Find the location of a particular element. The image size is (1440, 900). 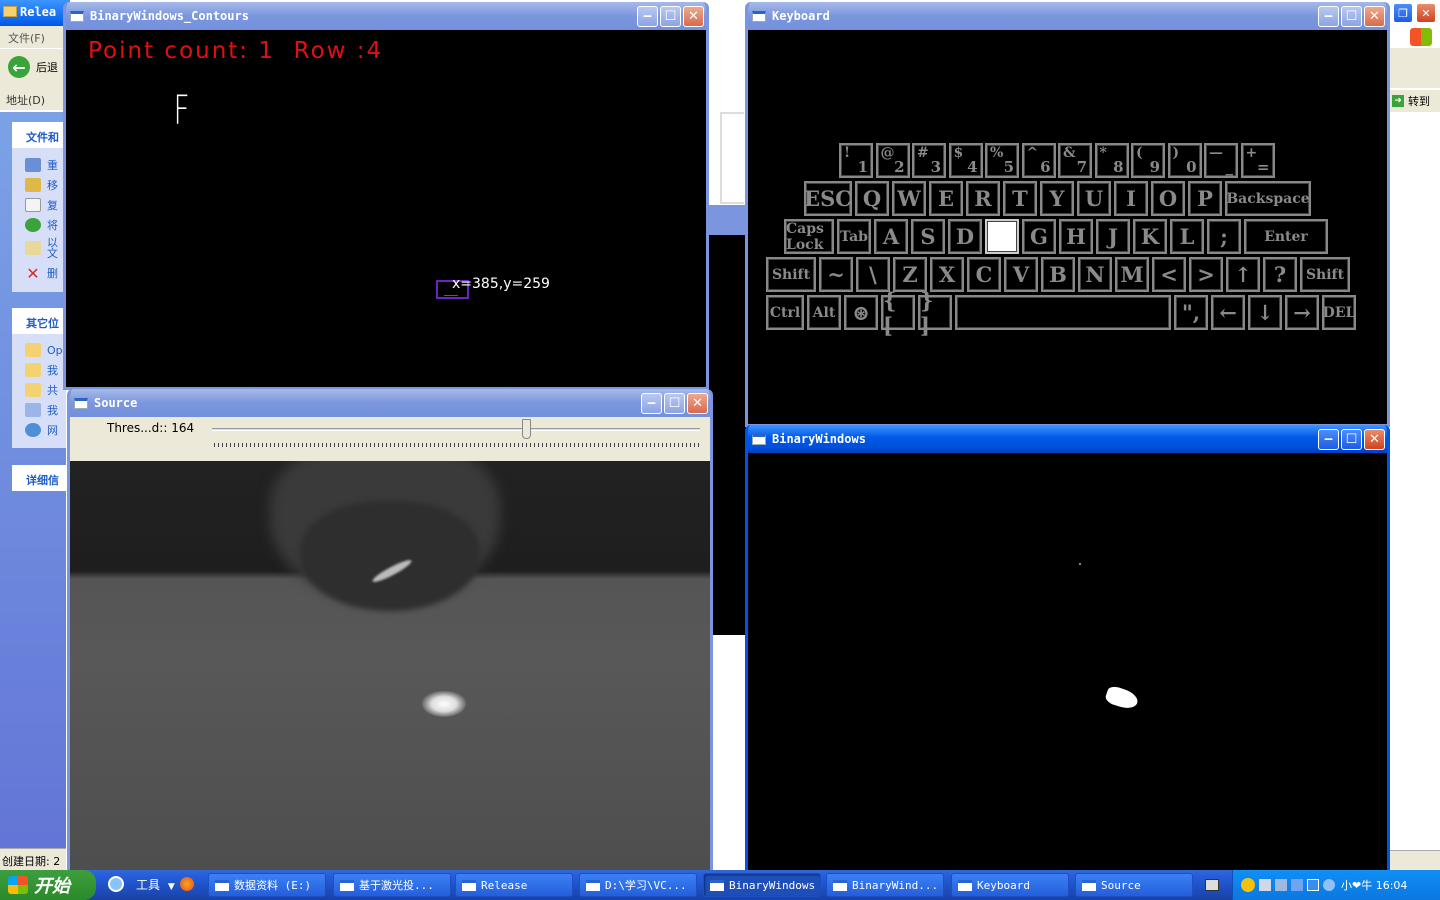

keyboard-titlebar: Keyboard ‒ ☐ ✕ is located at coordinates (1067, 16).